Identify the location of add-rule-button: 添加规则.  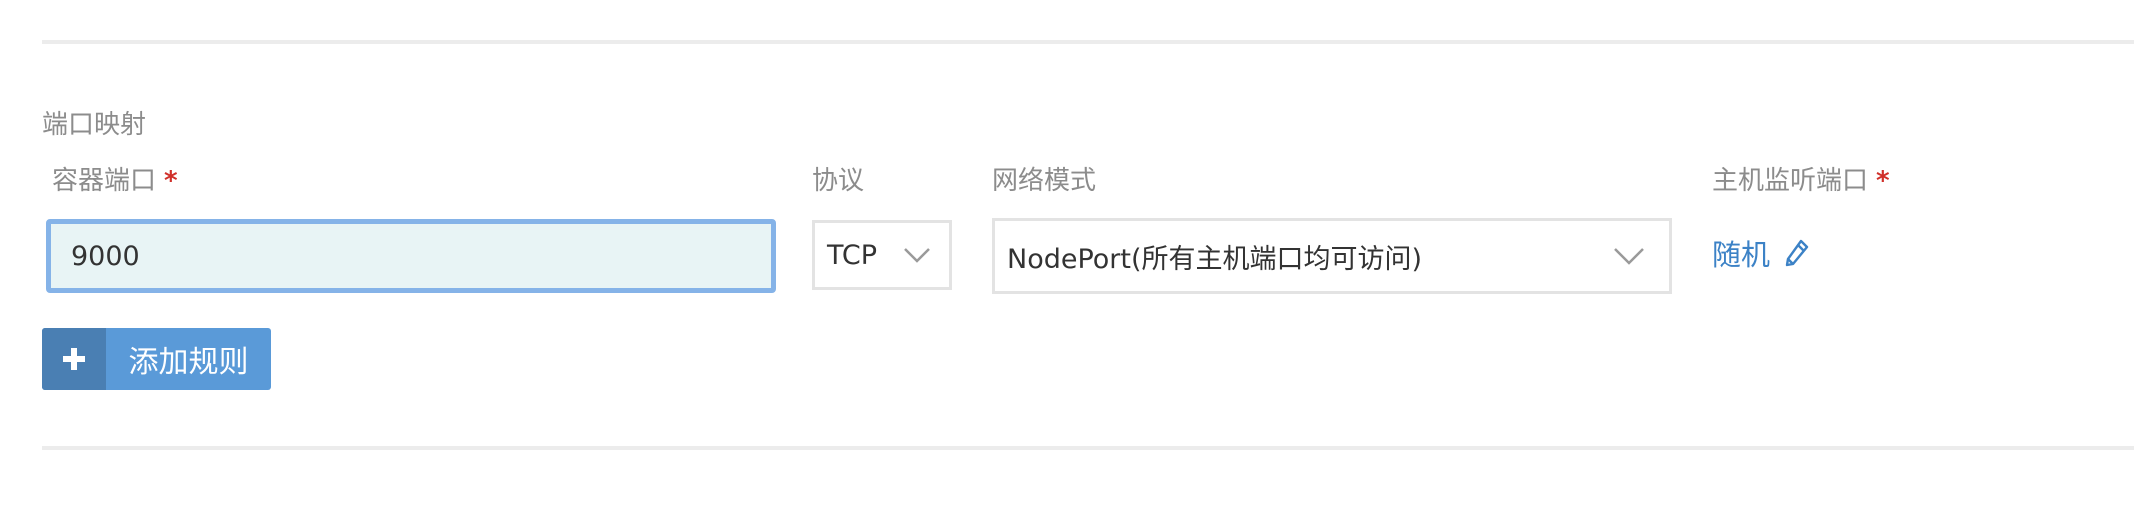
(156, 359).